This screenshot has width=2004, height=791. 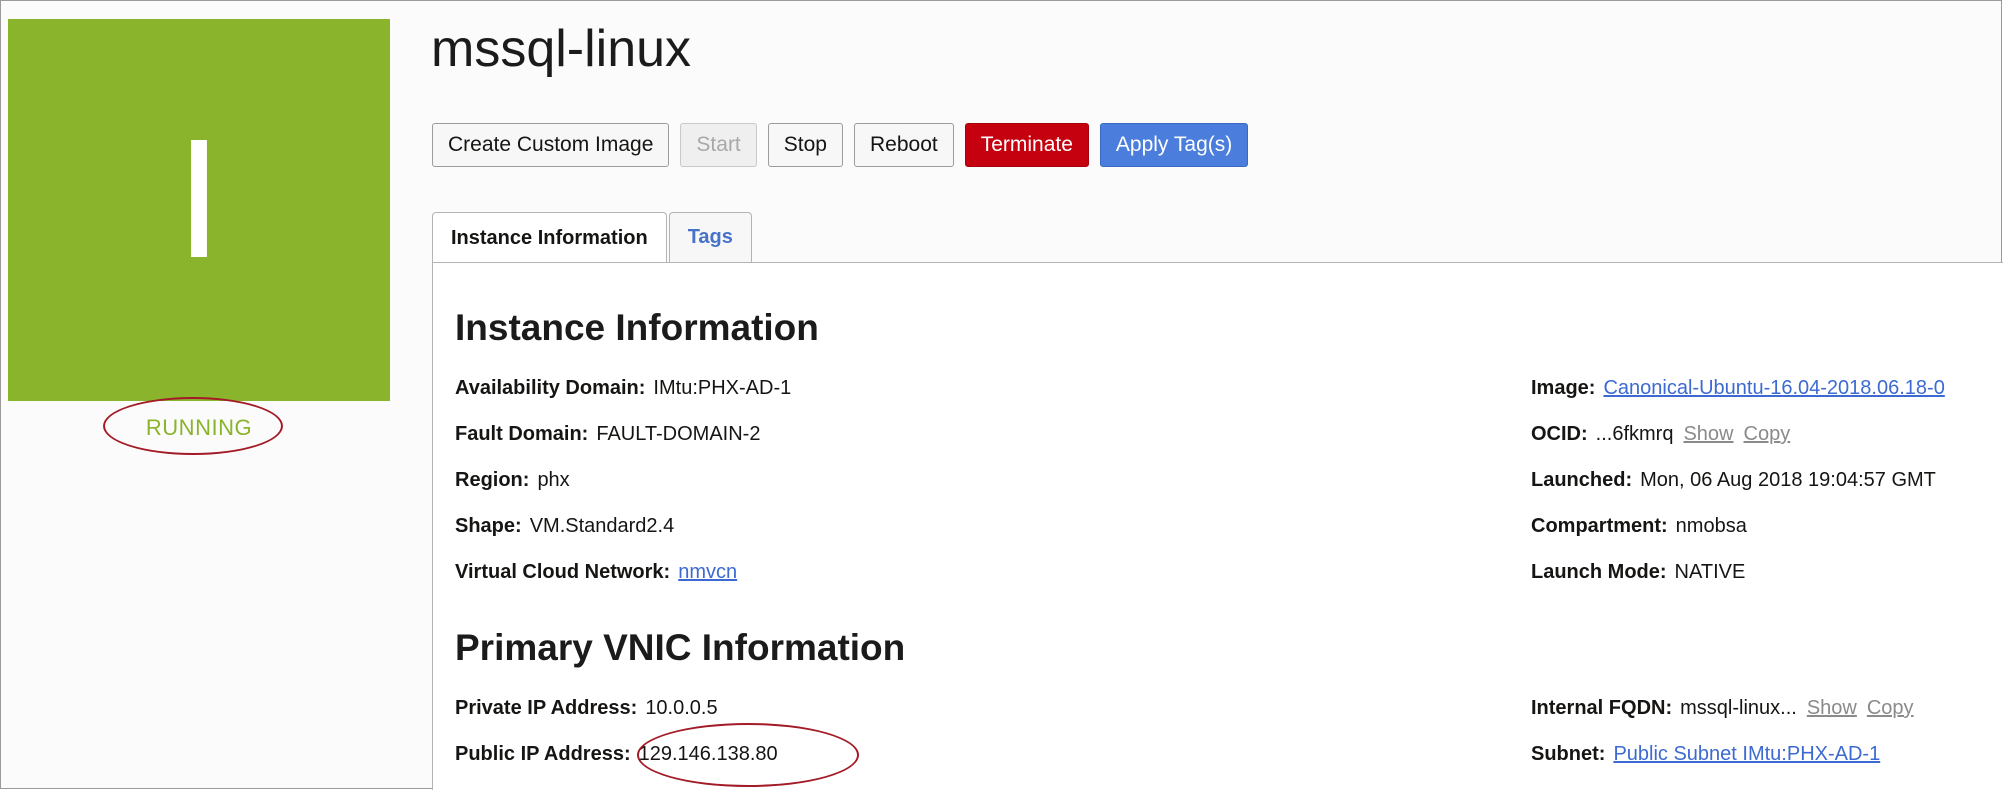 What do you see at coordinates (1773, 388) in the screenshot?
I see `image-link: Canonical-Ubuntu-16.04-2018.06.18-0` at bounding box center [1773, 388].